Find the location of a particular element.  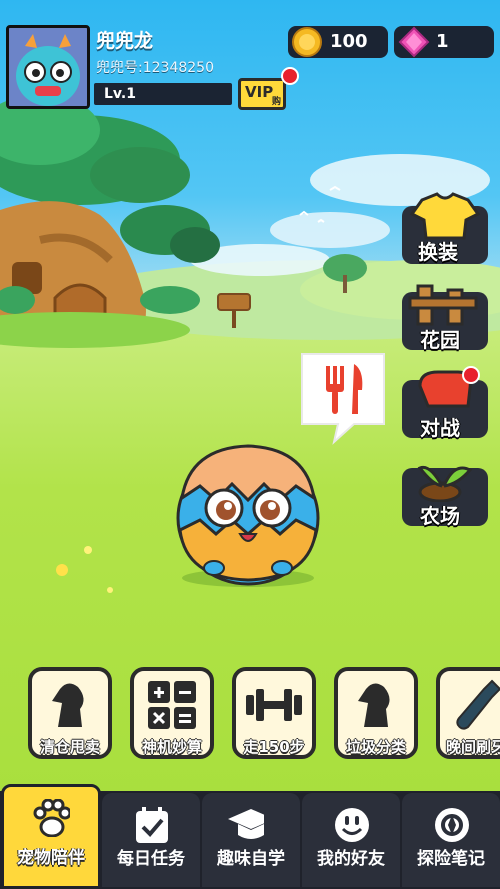

vip-button: VIP 购 is located at coordinates (262, 94).